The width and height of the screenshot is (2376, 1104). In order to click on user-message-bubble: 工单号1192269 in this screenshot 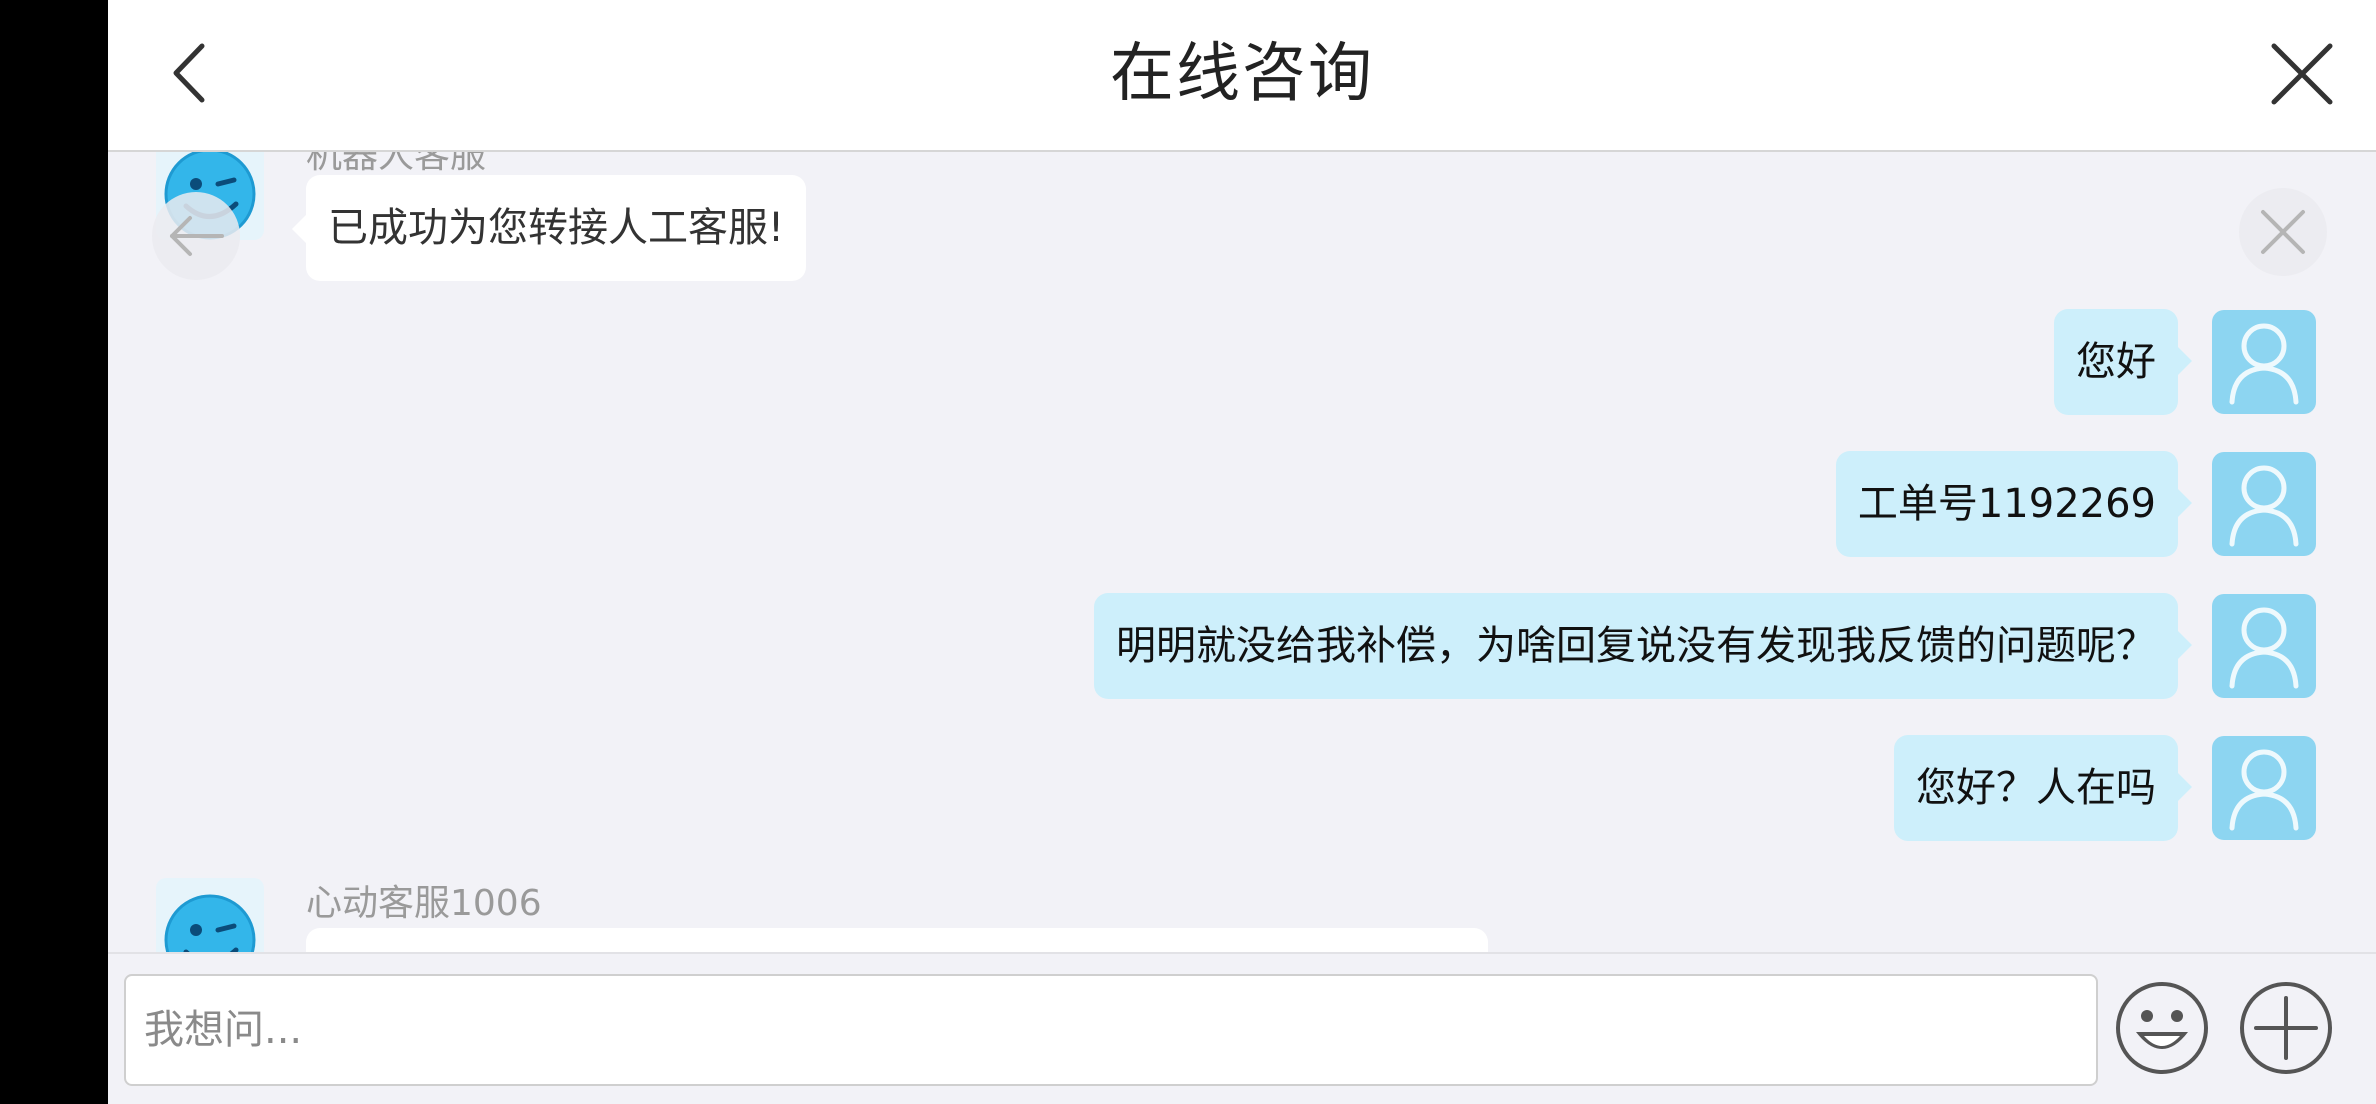, I will do `click(2014, 504)`.